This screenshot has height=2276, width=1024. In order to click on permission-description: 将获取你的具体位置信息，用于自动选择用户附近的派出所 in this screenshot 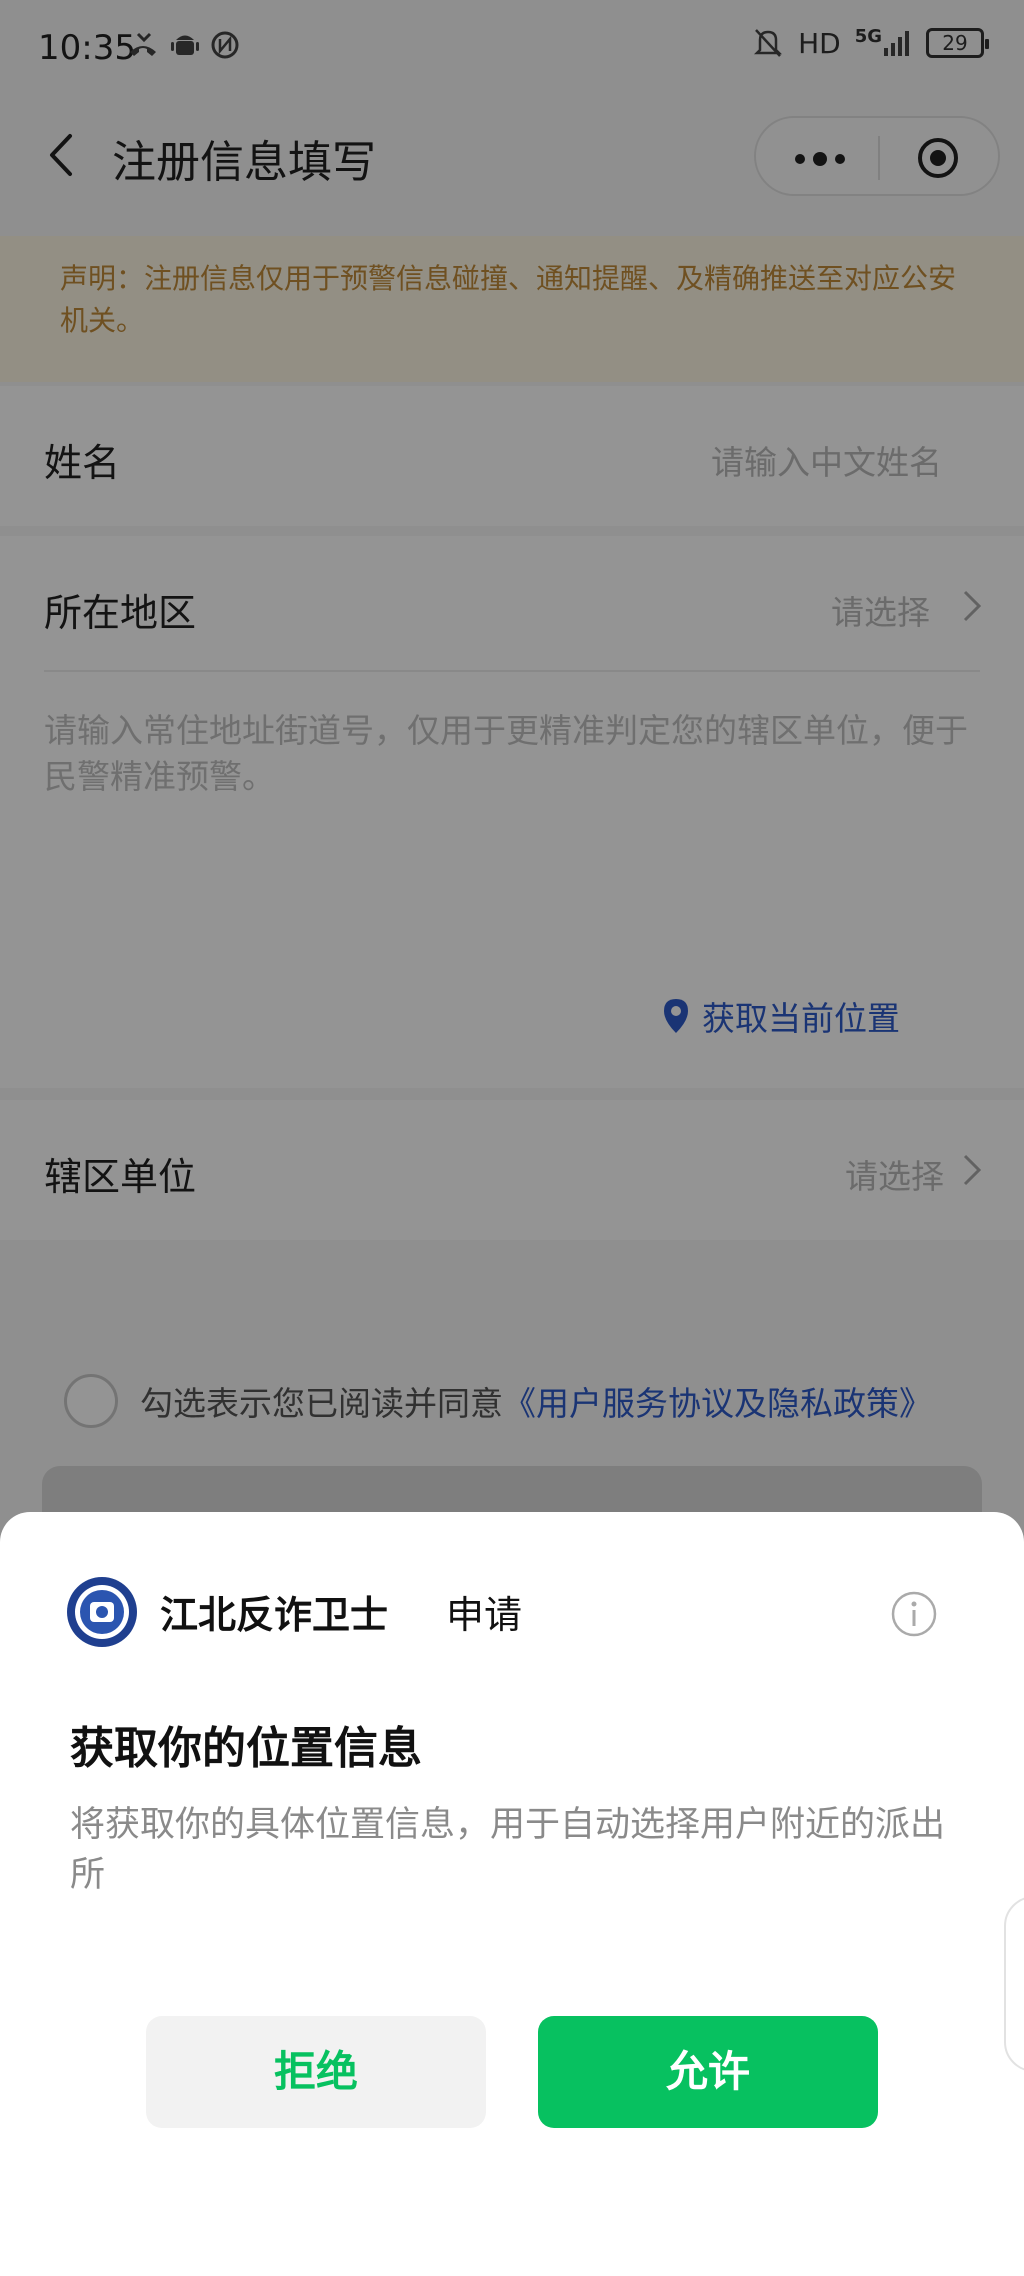, I will do `click(508, 1850)`.